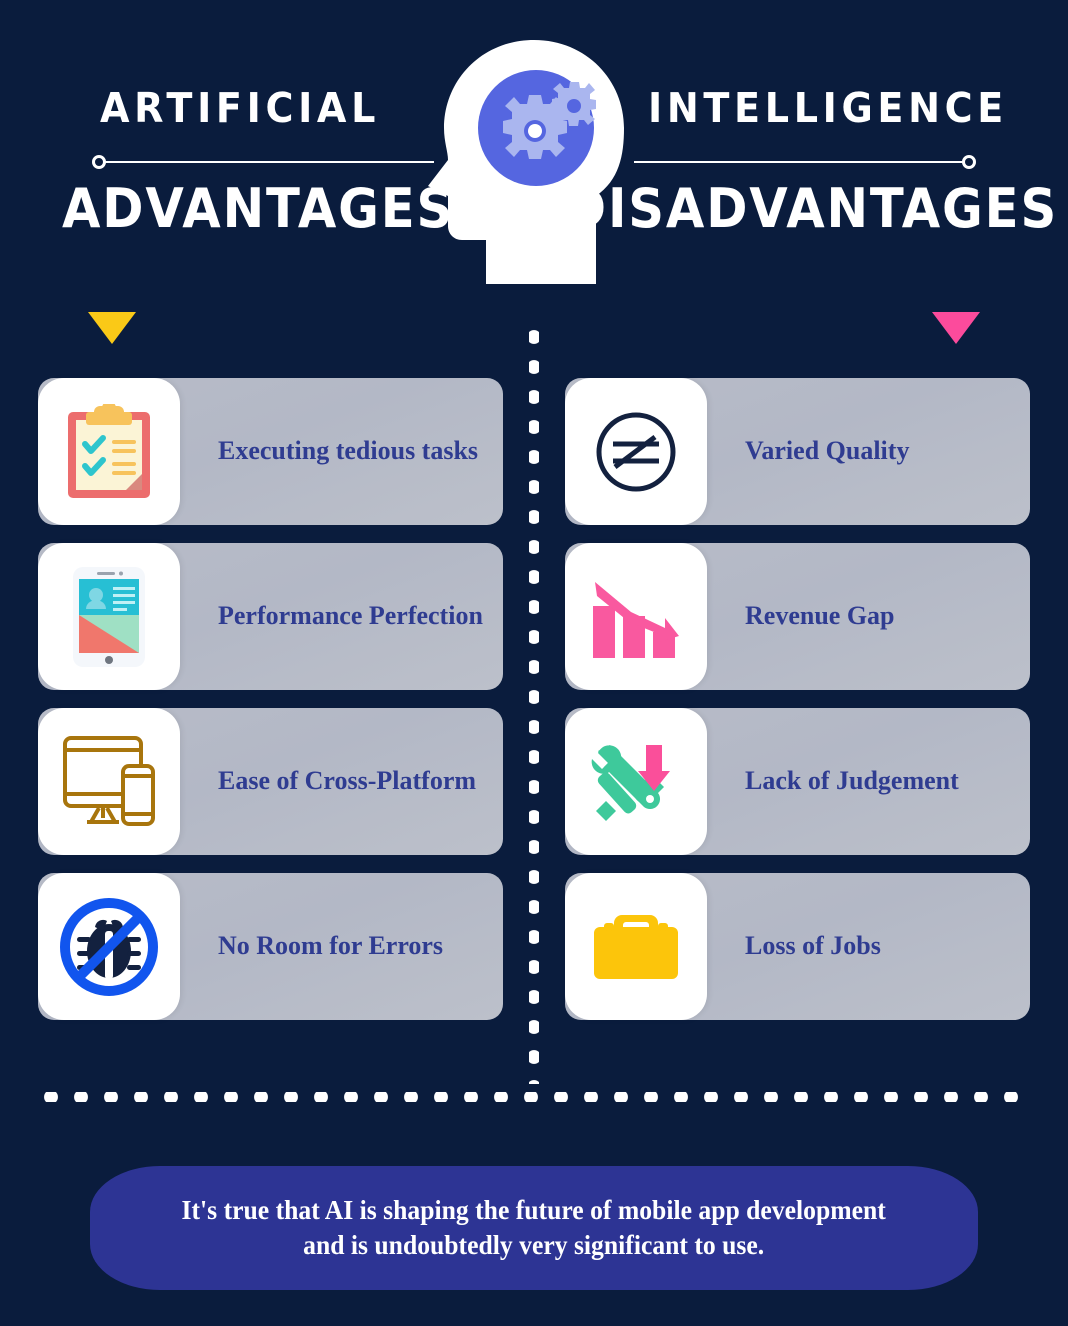  I want to click on no-bug-icon, so click(109, 946).